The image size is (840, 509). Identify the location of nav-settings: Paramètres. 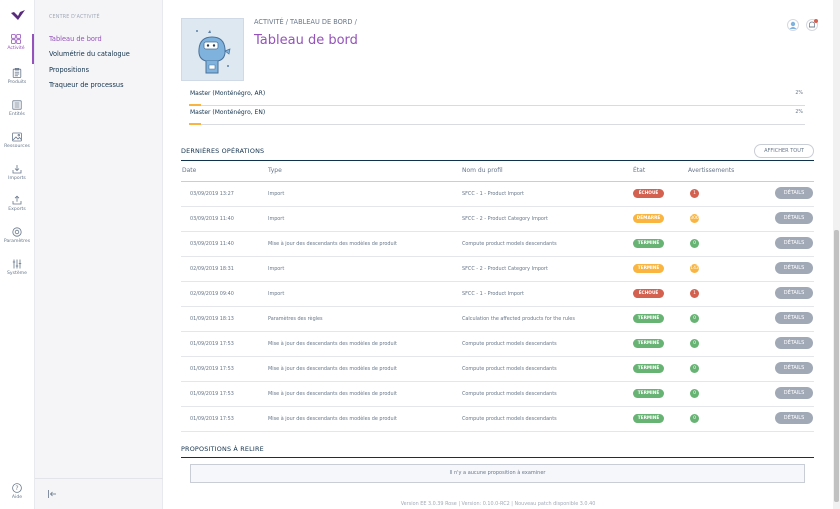
(17, 242).